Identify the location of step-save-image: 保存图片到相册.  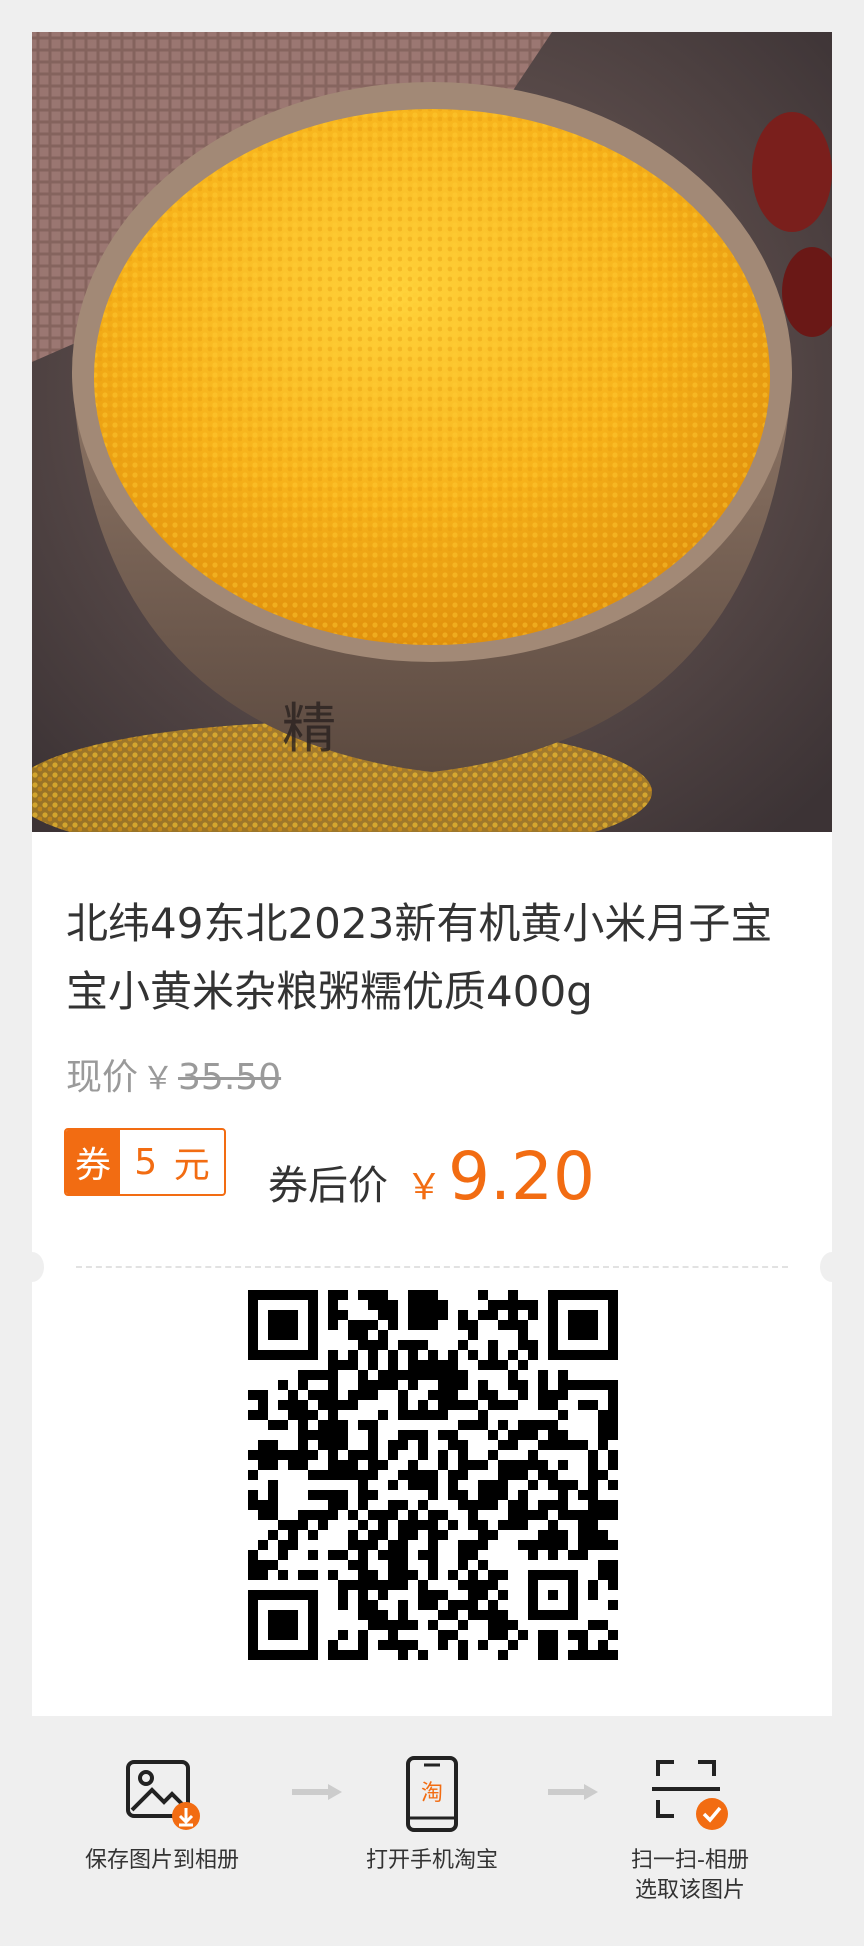
(162, 1808).